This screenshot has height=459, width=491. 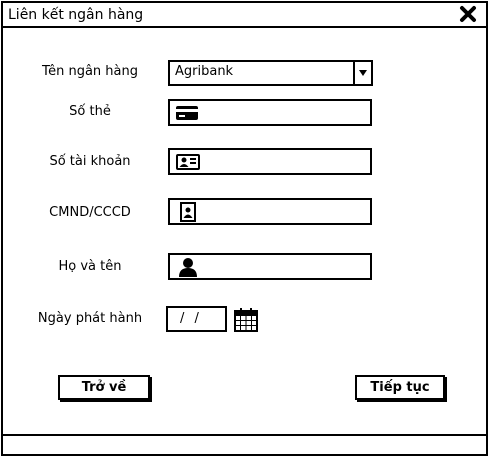 What do you see at coordinates (90, 318) in the screenshot?
I see `issue-date-label: Ngày phát hành` at bounding box center [90, 318].